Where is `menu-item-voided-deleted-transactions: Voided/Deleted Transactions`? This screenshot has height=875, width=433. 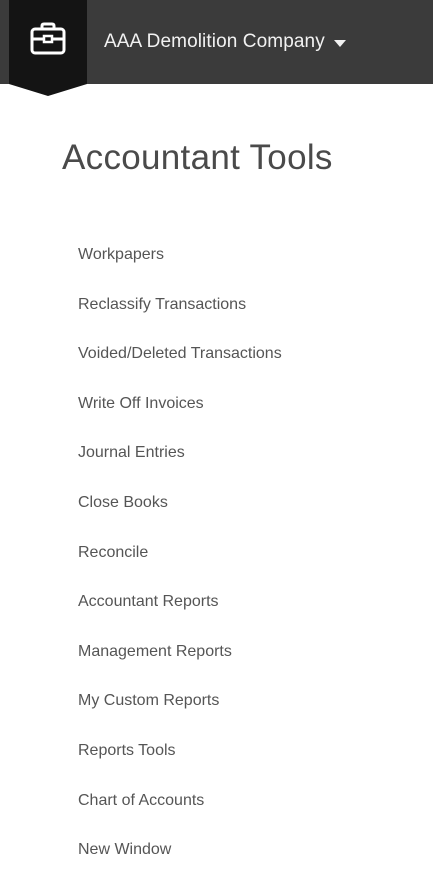 menu-item-voided-deleted-transactions: Voided/Deleted Transactions is located at coordinates (180, 354).